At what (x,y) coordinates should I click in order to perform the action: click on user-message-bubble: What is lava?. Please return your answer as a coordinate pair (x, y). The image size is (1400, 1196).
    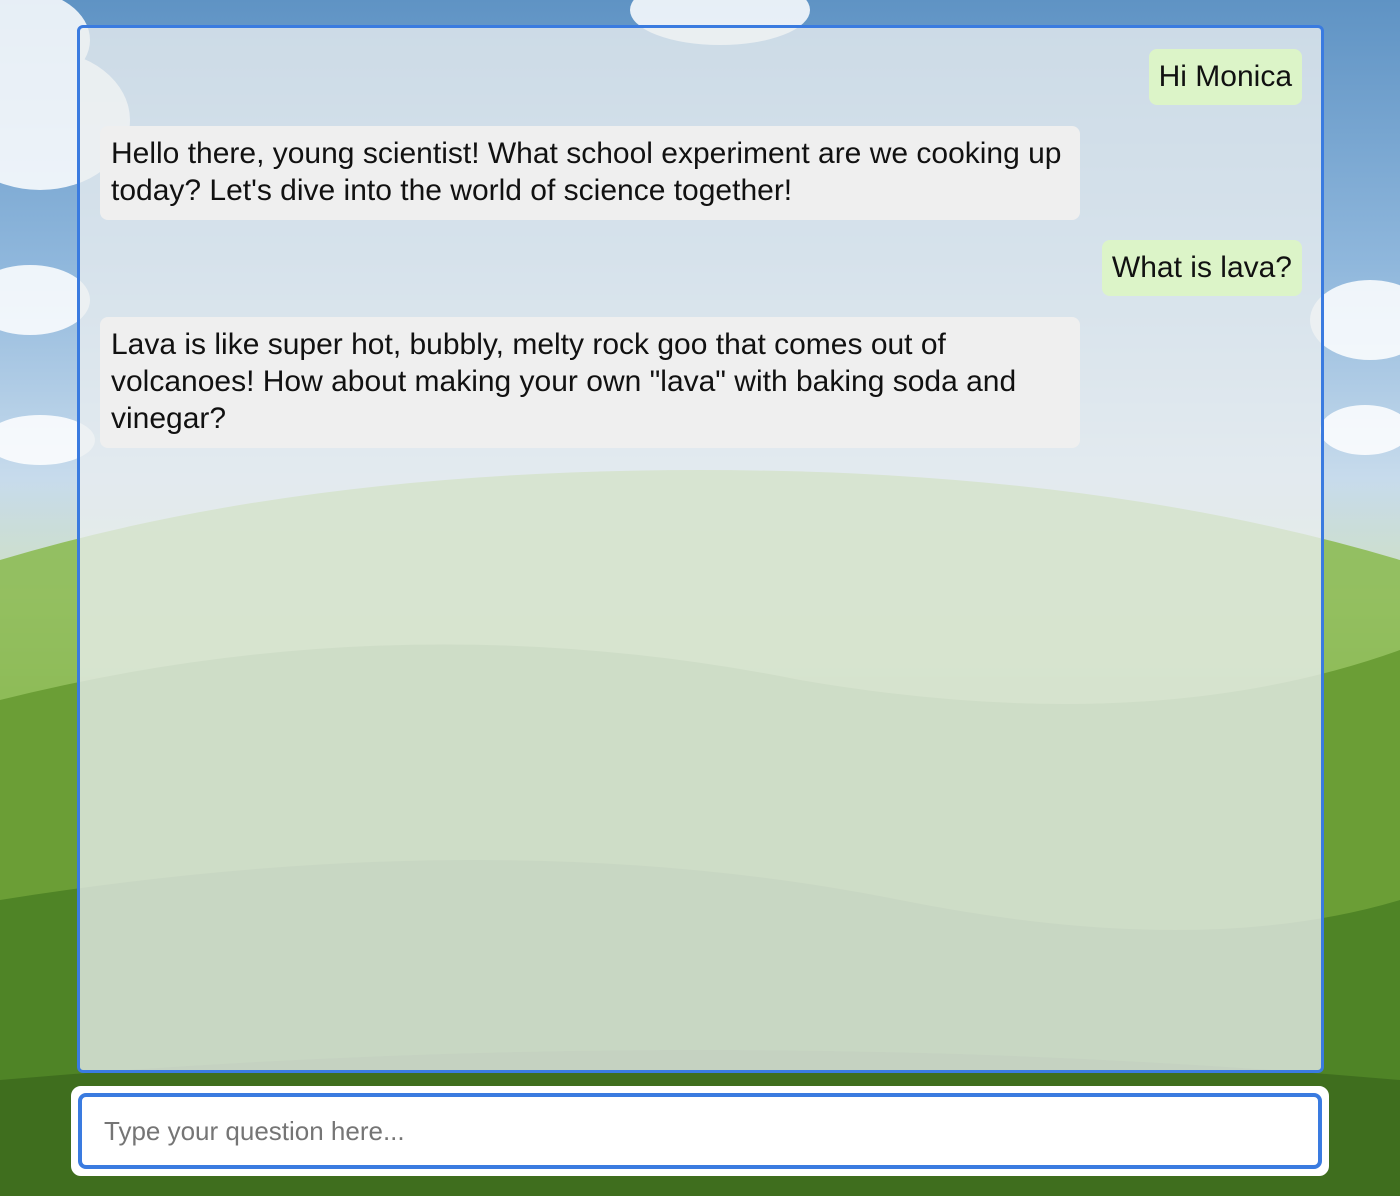
    Looking at the image, I should click on (1201, 268).